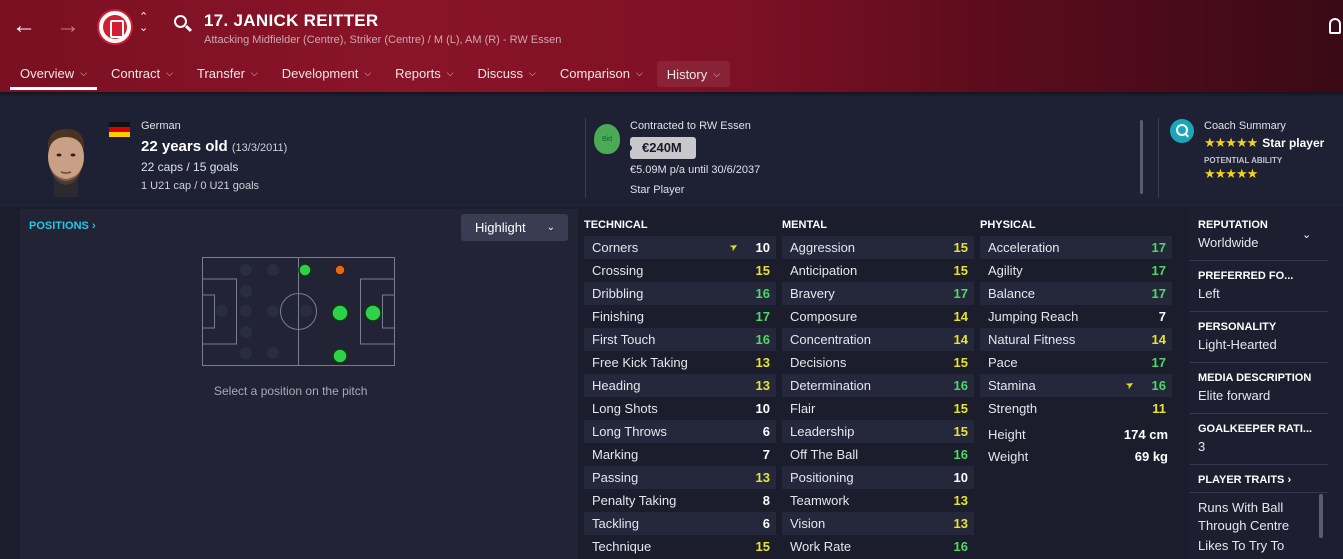  What do you see at coordinates (1076, 270) in the screenshot?
I see `attribute-row: Agility 17` at bounding box center [1076, 270].